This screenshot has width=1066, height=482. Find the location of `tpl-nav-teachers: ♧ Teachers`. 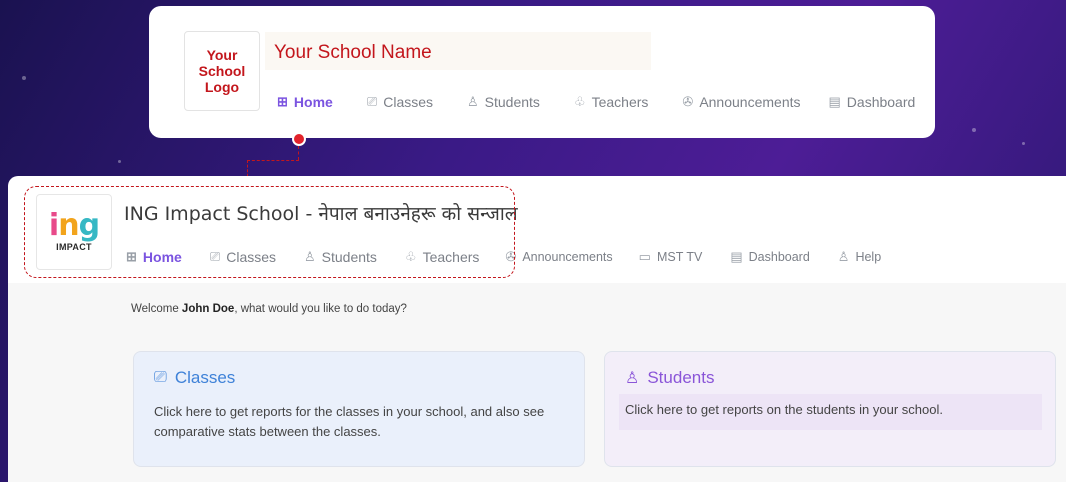

tpl-nav-teachers: ♧ Teachers is located at coordinates (611, 102).